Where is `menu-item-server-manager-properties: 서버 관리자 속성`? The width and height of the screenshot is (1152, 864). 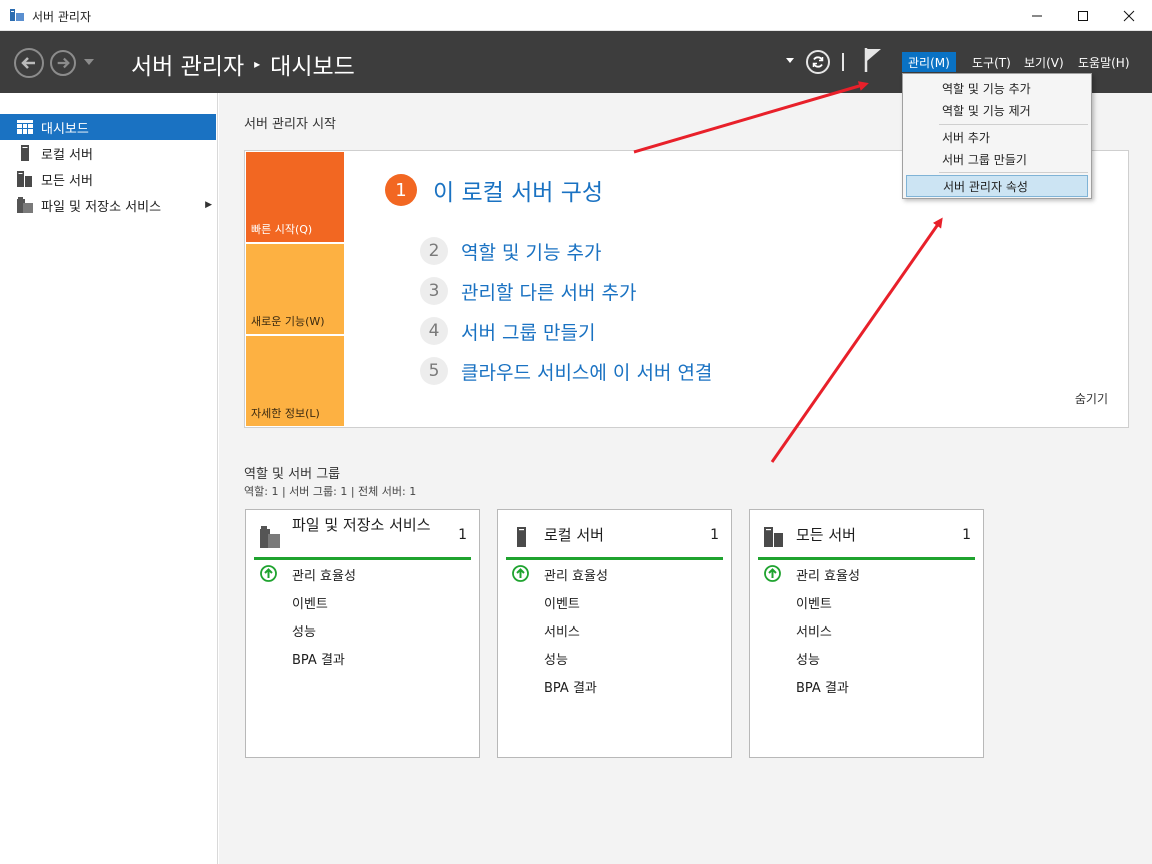 menu-item-server-manager-properties: 서버 관리자 속성 is located at coordinates (997, 186).